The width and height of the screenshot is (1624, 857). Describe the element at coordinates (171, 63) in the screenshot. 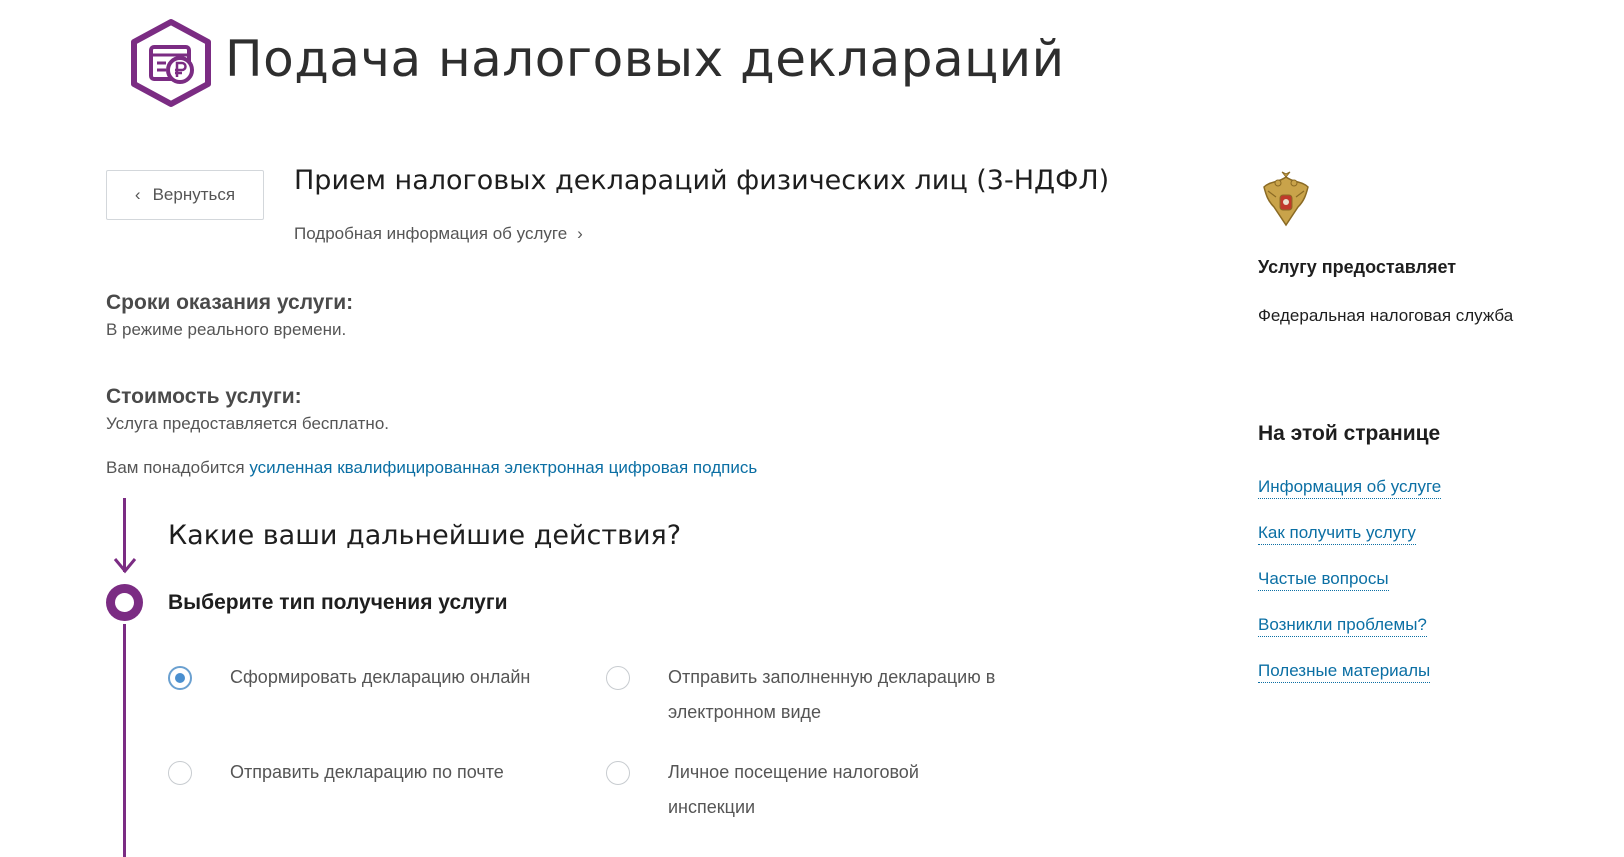

I see `ruble-document-icon` at that location.